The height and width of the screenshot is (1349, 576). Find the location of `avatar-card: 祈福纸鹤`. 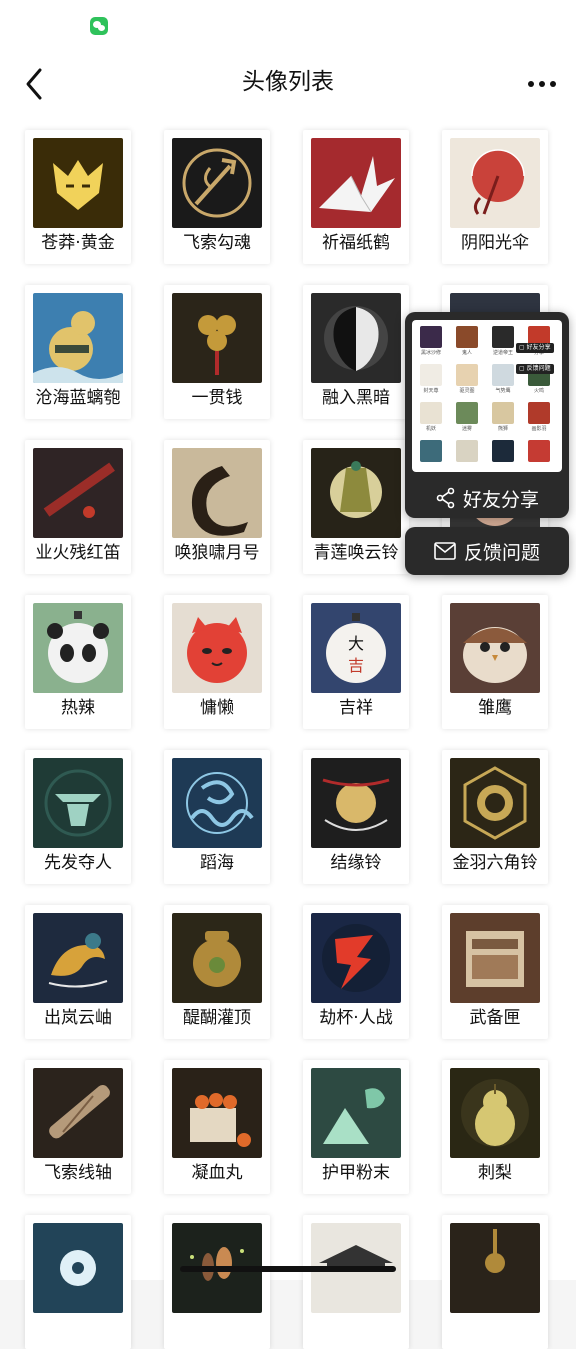

avatar-card: 祈福纸鹤 is located at coordinates (356, 197).